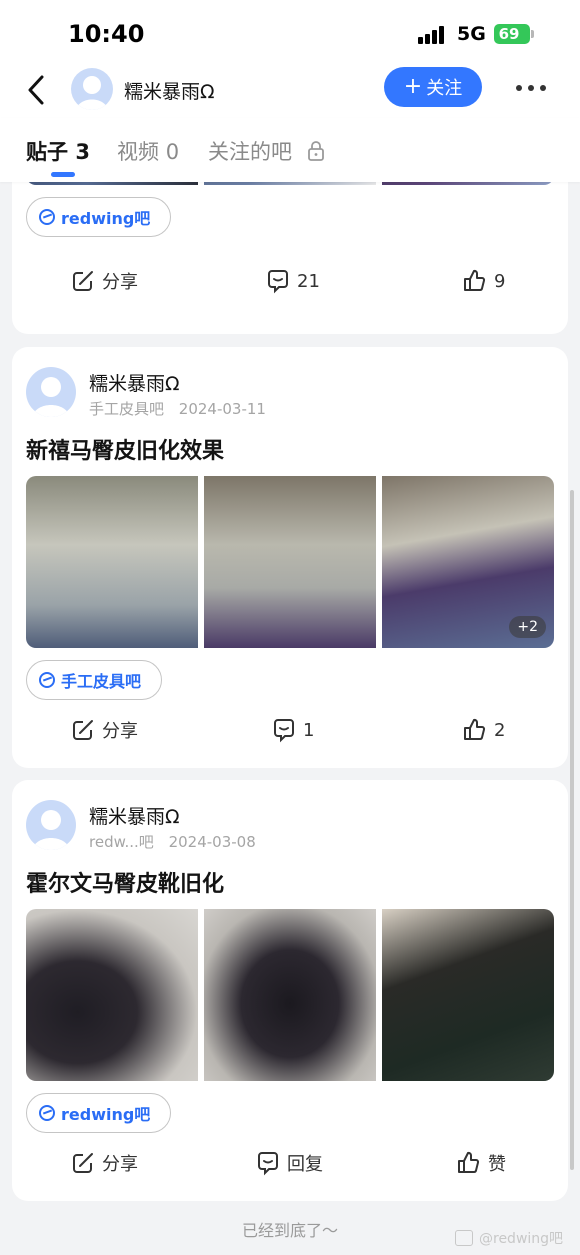 The image size is (580, 1255). I want to click on post-meta: redw...吧 2024-03-08, so click(172, 841).